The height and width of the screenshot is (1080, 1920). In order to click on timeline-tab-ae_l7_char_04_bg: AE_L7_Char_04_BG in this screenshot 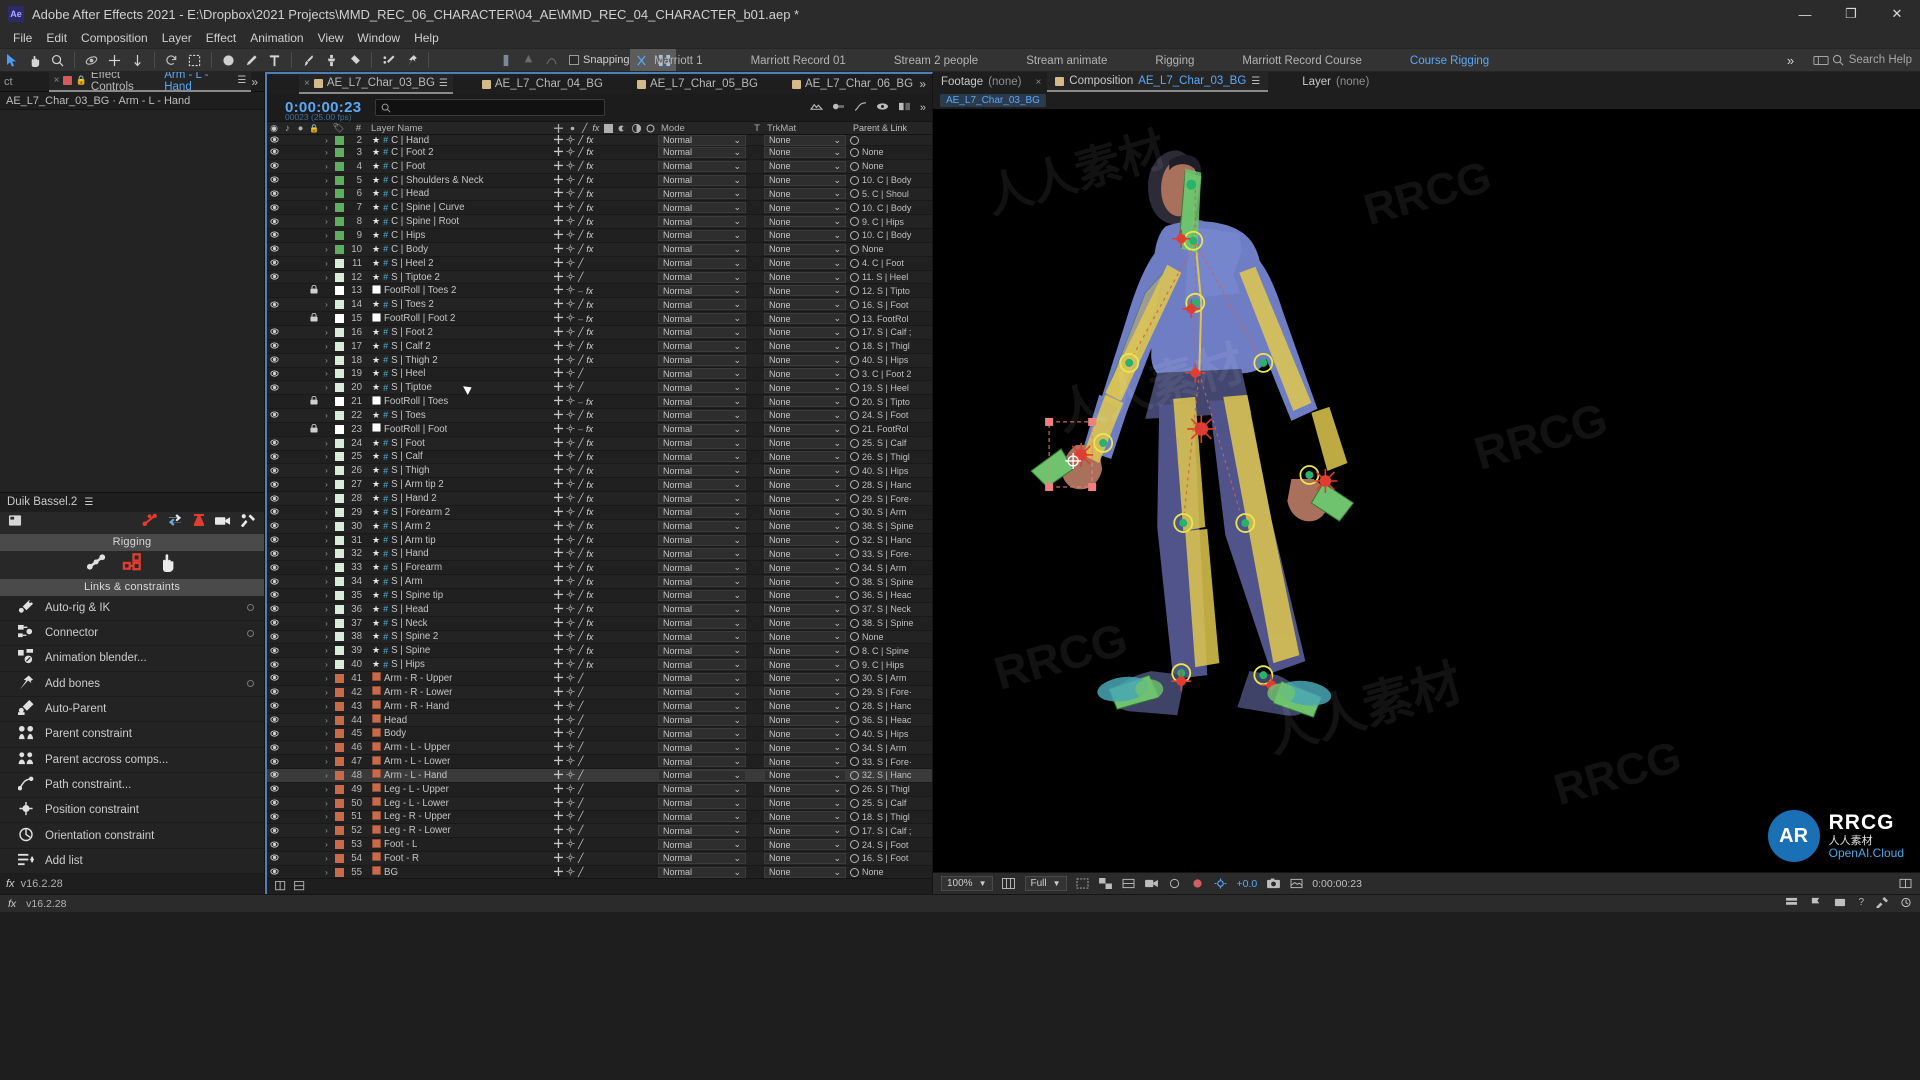, I will do `click(542, 84)`.